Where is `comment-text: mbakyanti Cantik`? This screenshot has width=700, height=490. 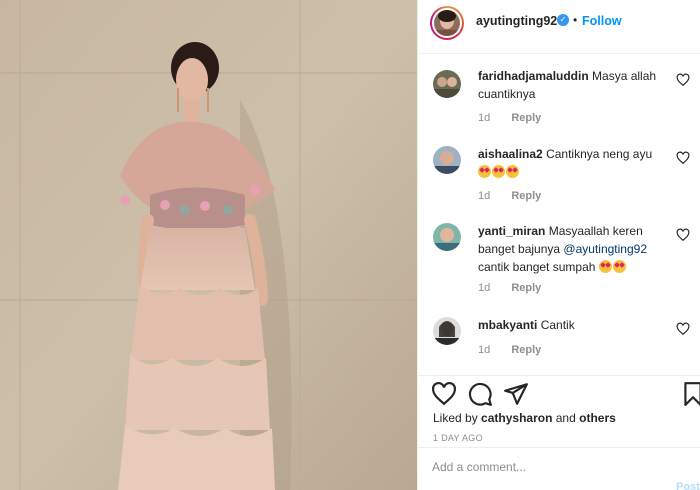 comment-text: mbakyanti Cantik is located at coordinates (578, 325).